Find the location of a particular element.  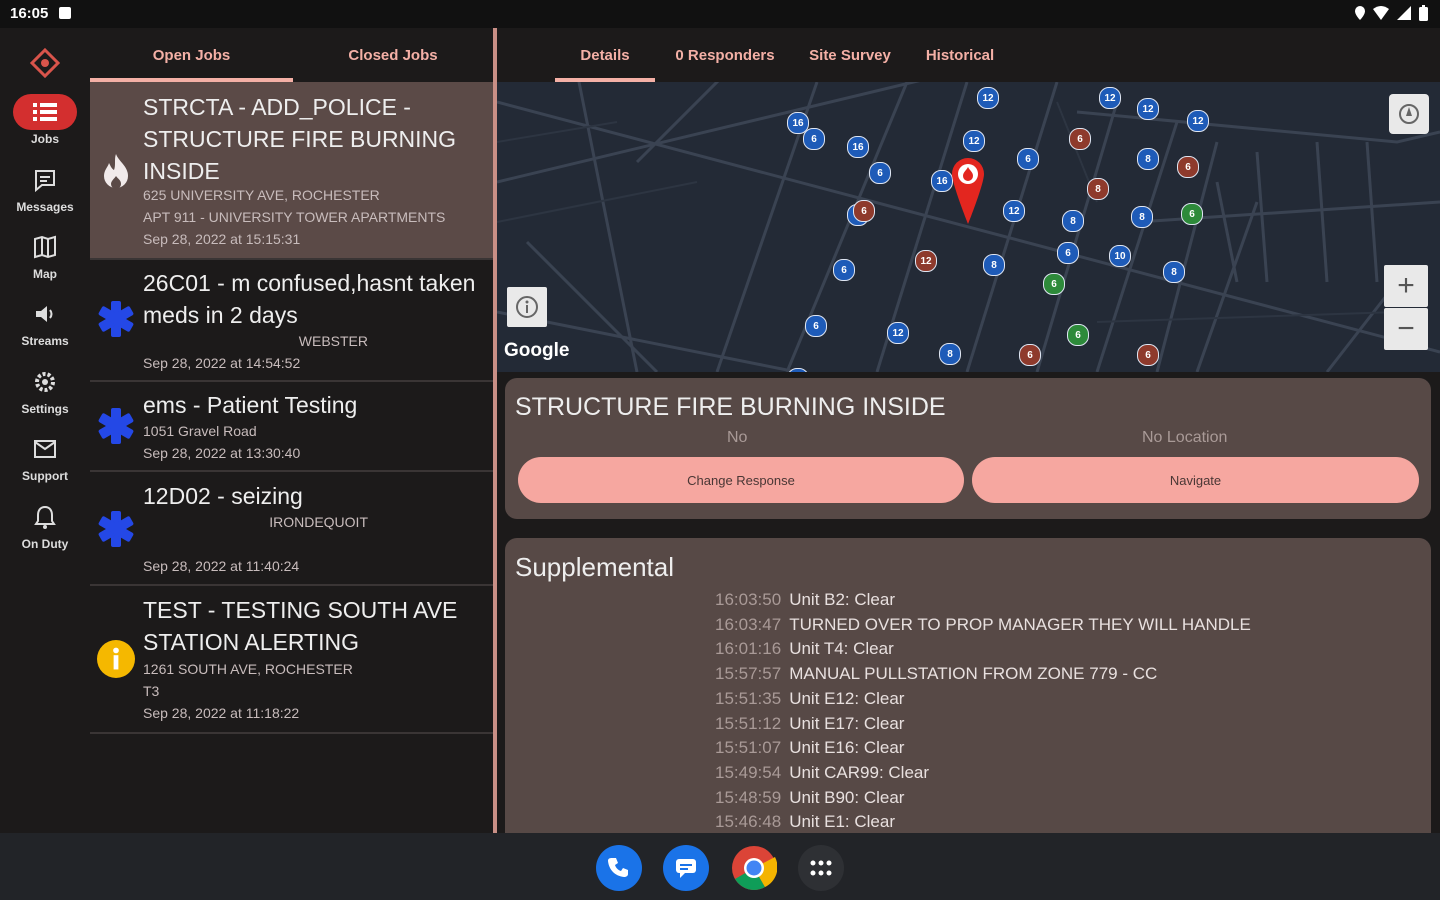

notification-icon is located at coordinates (65, 13).